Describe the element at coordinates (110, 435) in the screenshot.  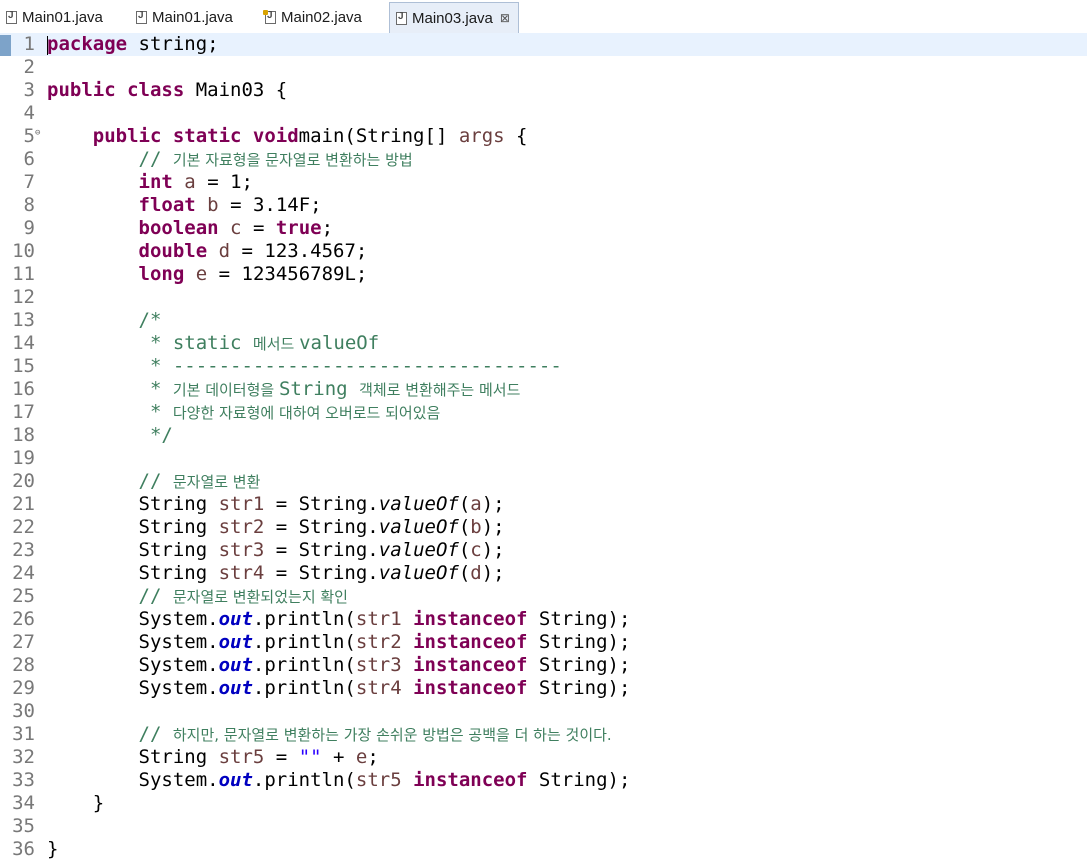
I see `code-text: */` at that location.